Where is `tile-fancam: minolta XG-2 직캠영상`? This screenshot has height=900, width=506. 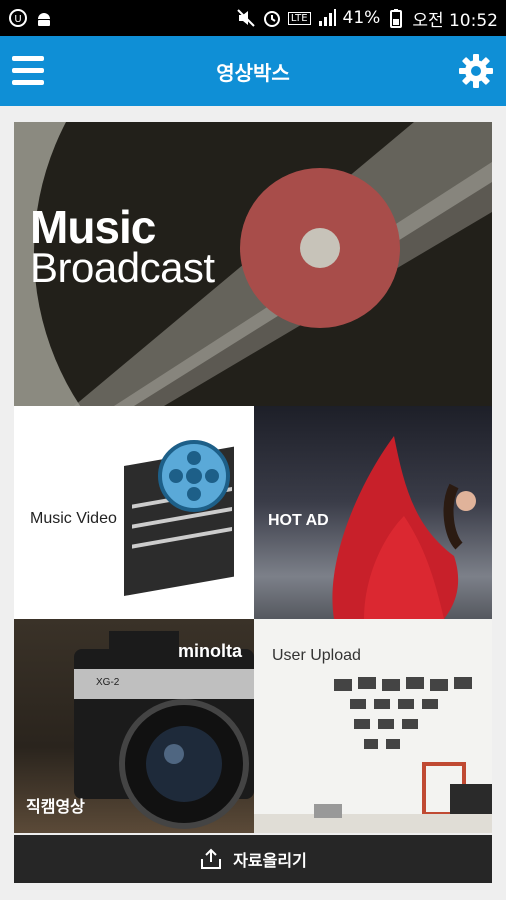 tile-fancam: minolta XG-2 직캠영상 is located at coordinates (134, 726).